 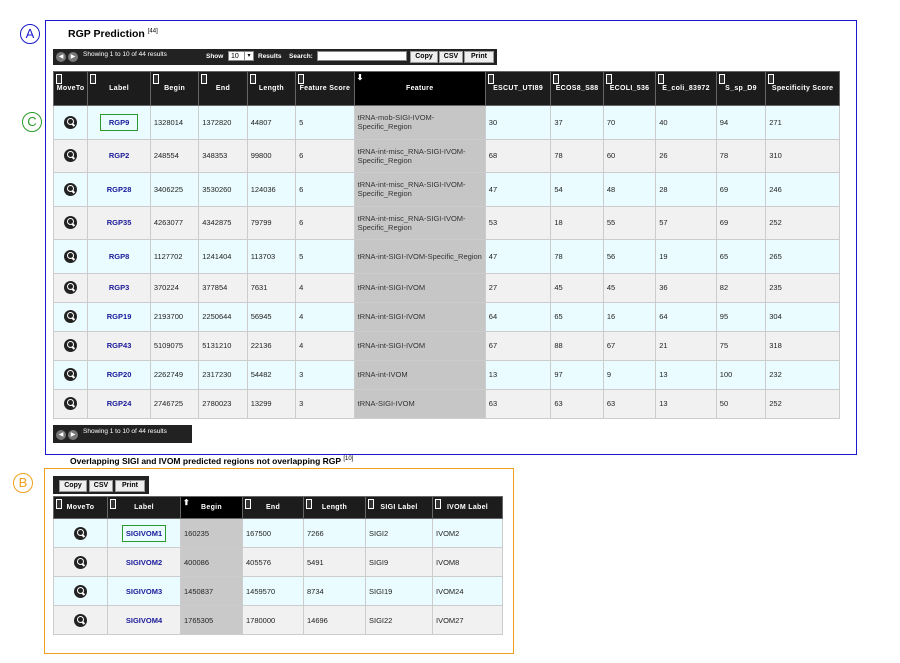 What do you see at coordinates (360, 78) in the screenshot?
I see `sort-desc-icon: ⬇` at bounding box center [360, 78].